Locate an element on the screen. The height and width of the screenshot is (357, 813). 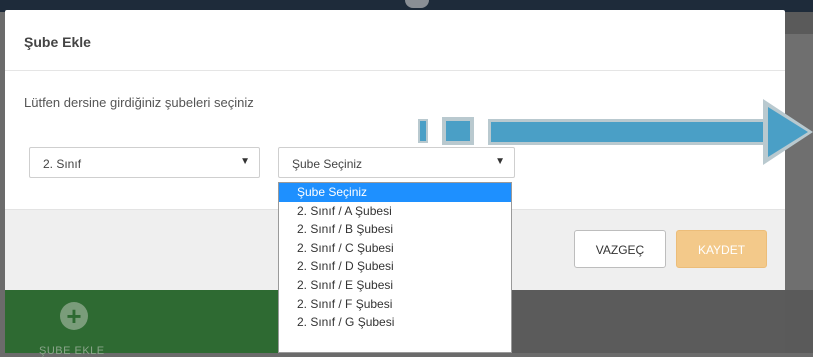
save-button: KAYDET is located at coordinates (721, 249).